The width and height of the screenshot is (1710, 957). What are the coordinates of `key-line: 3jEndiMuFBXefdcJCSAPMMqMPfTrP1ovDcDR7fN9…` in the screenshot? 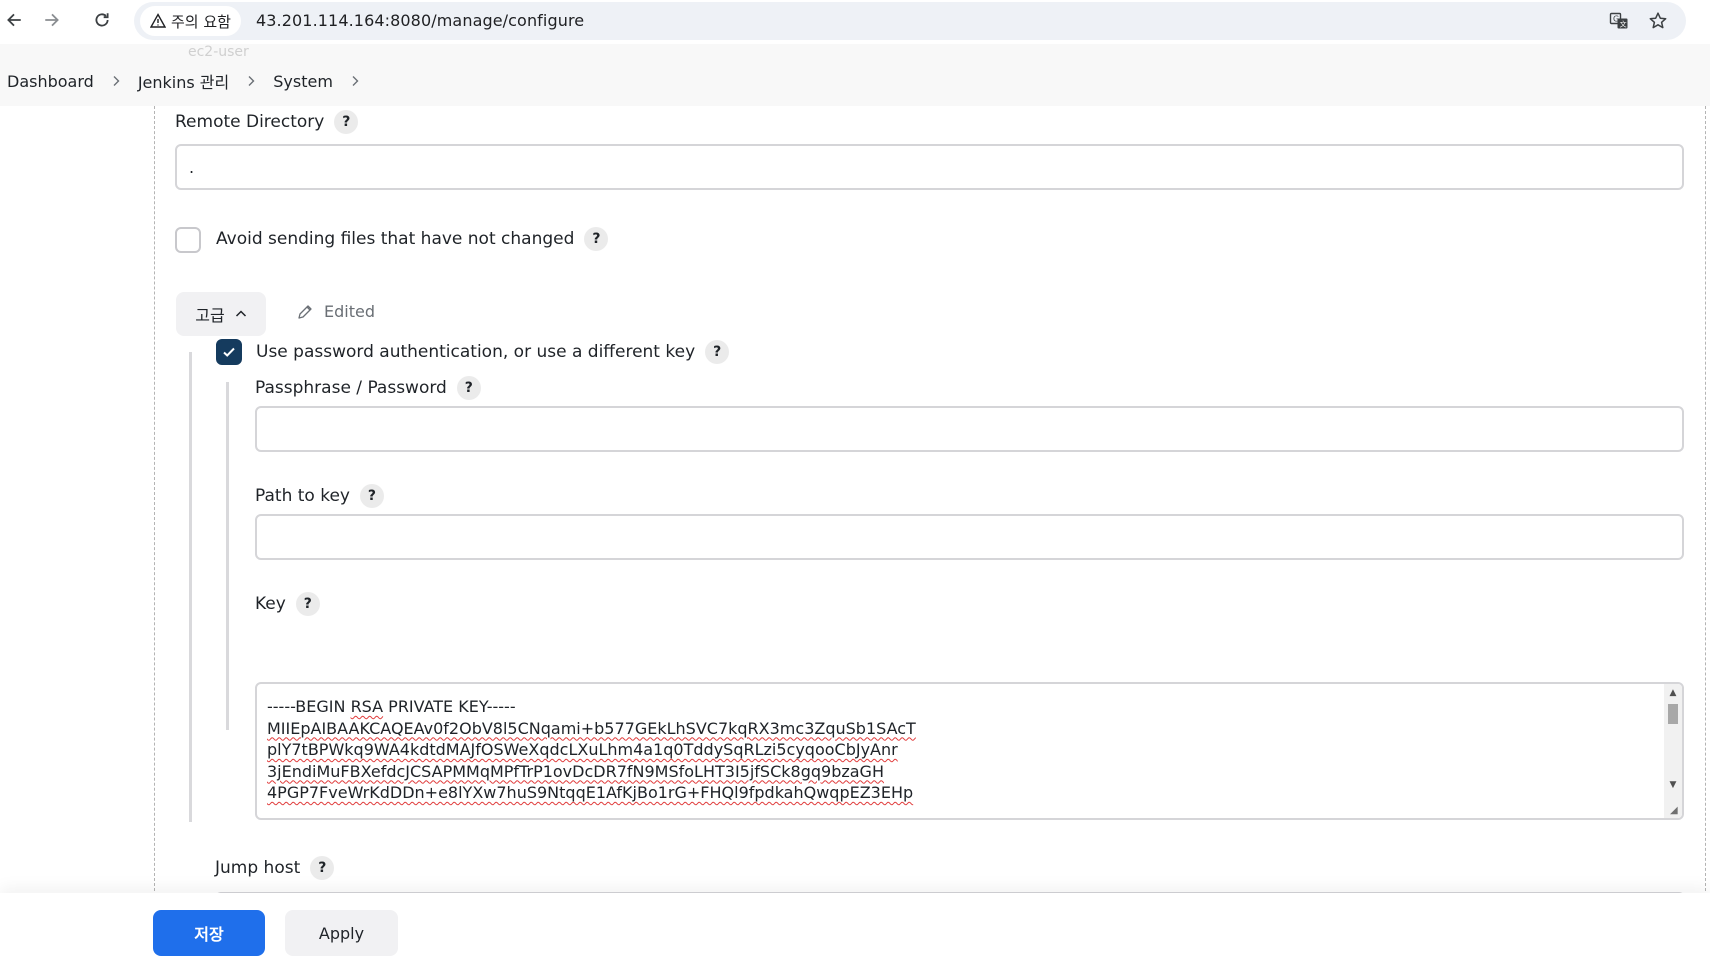 It's located at (575, 771).